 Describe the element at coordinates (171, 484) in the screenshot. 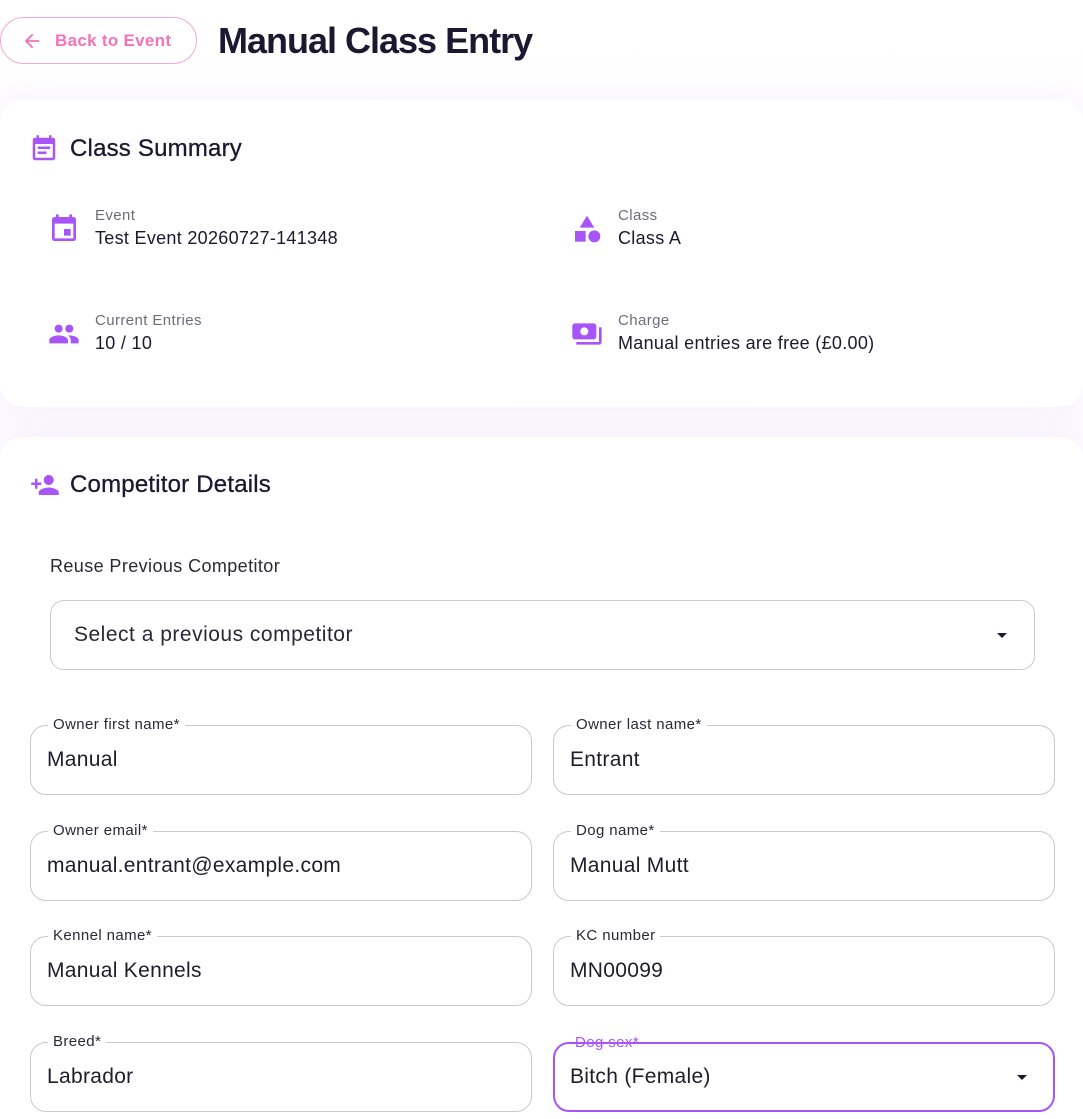

I see `competitor-details-title: Competitor Details` at that location.